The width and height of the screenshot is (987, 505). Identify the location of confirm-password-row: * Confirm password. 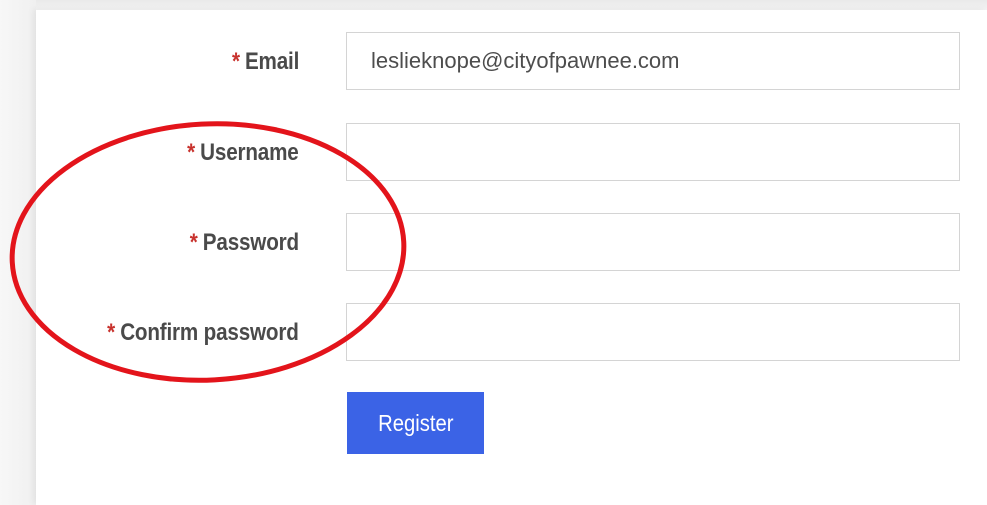
(493, 333).